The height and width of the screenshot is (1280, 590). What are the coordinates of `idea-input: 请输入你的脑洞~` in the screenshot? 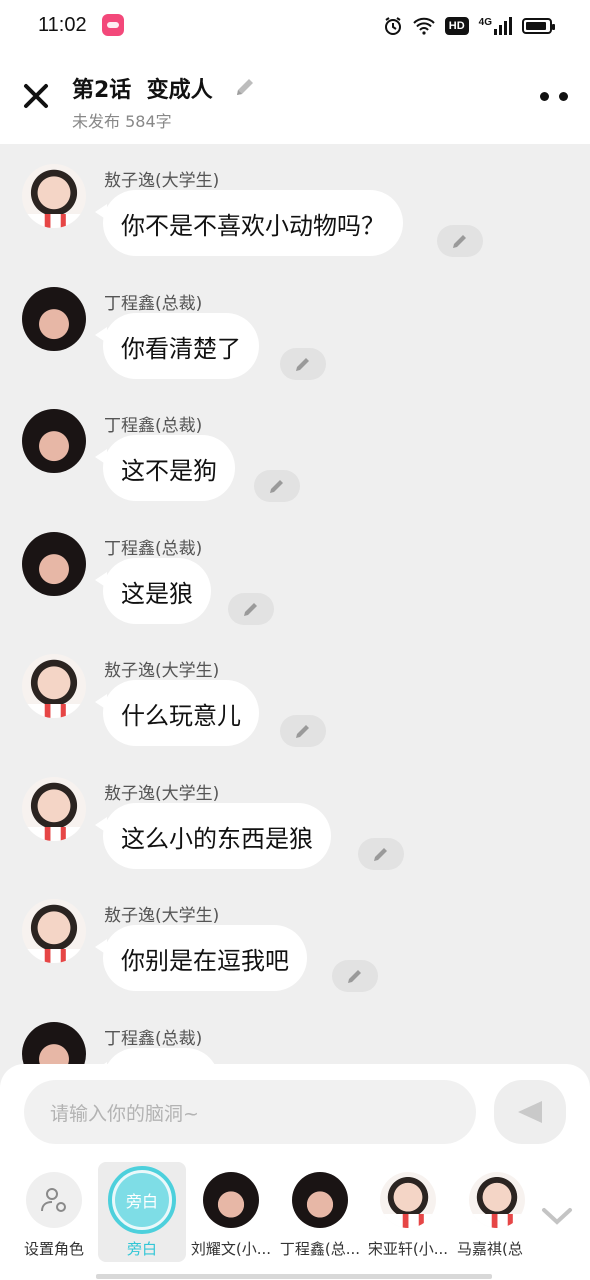 It's located at (250, 1112).